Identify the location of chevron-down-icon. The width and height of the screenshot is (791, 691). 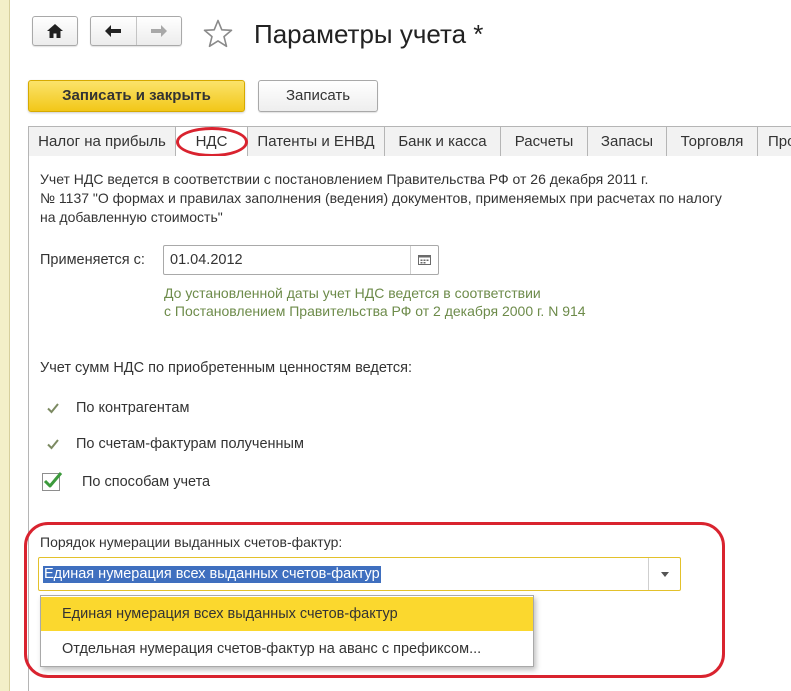
(664, 574).